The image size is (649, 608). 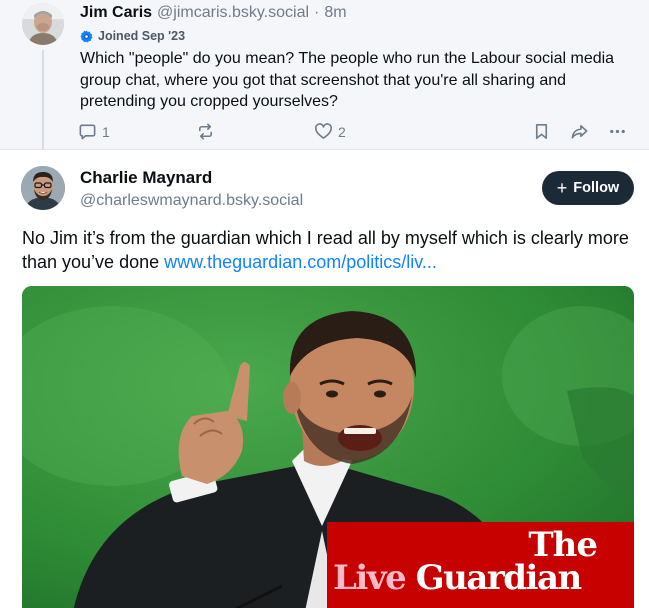 I want to click on bookmark-button, so click(x=541, y=131).